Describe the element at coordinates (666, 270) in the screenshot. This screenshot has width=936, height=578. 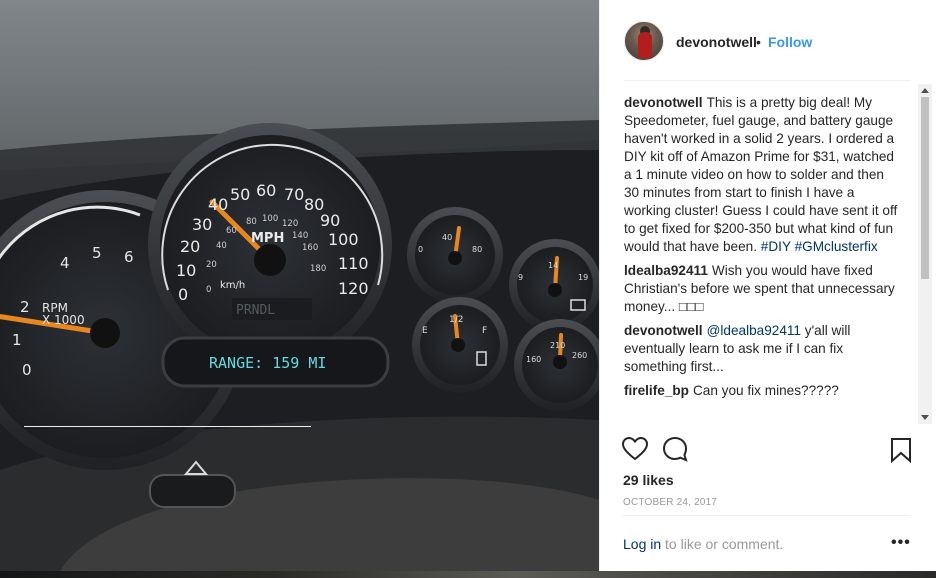
I see `comment-username: ldealba92411` at that location.